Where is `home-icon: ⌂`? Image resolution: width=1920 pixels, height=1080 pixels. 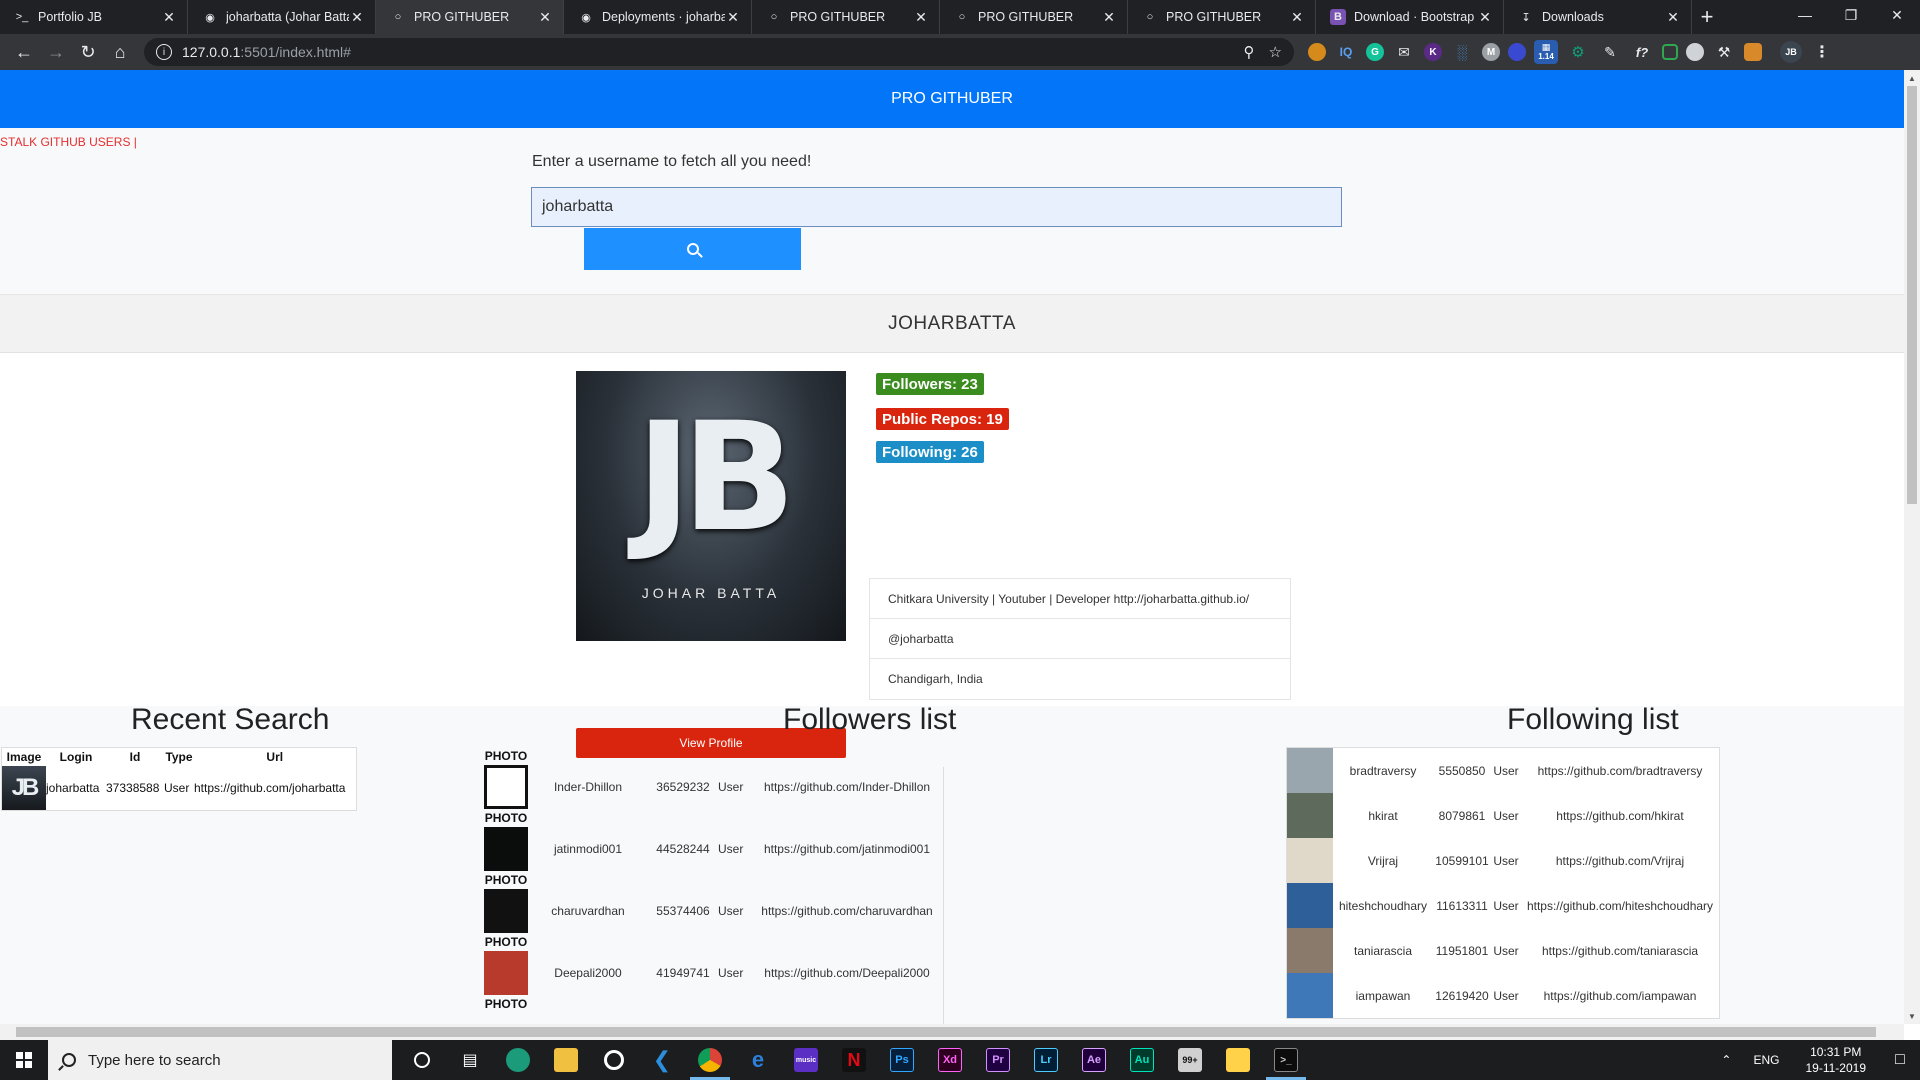
home-icon: ⌂ is located at coordinates (120, 52).